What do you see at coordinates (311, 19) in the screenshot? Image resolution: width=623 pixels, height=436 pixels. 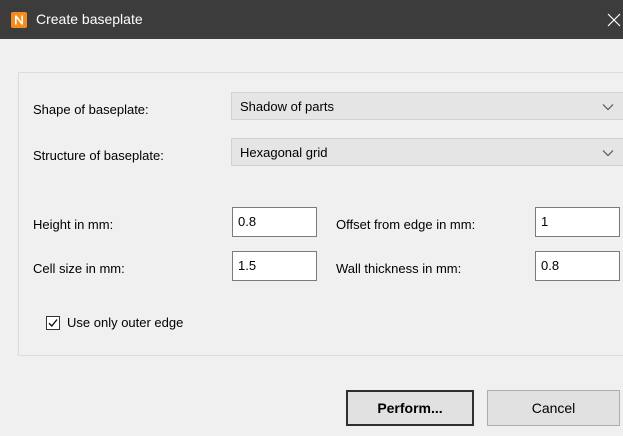 I see `title-bar: Create baseplate` at bounding box center [311, 19].